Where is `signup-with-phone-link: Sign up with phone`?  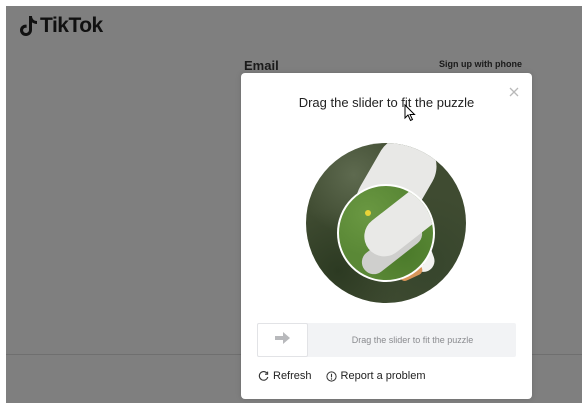 signup-with-phone-link: Sign up with phone is located at coordinates (480, 64).